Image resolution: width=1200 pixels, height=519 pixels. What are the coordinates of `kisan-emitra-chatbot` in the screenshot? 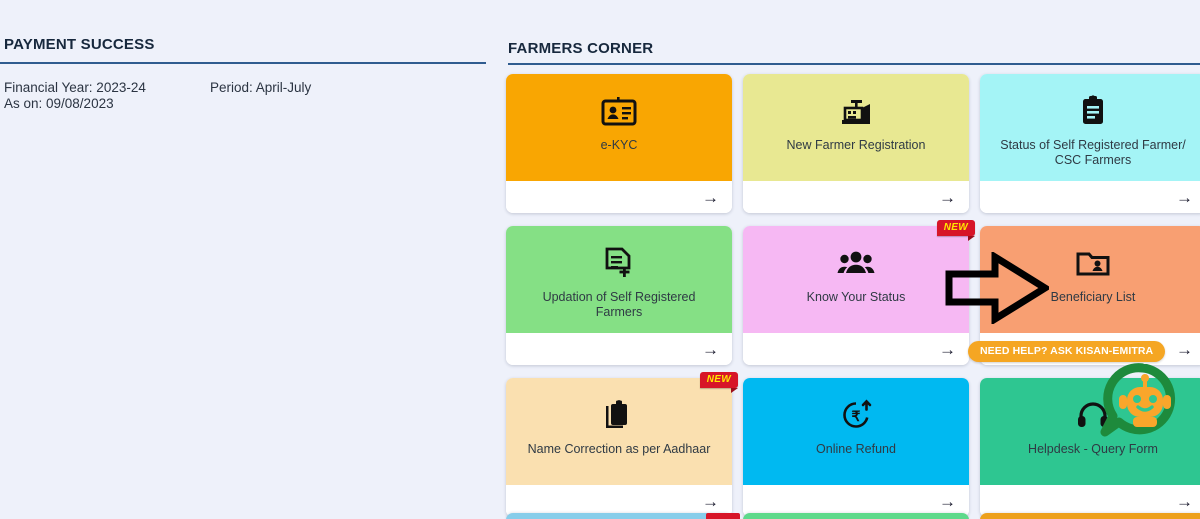 It's located at (1139, 401).